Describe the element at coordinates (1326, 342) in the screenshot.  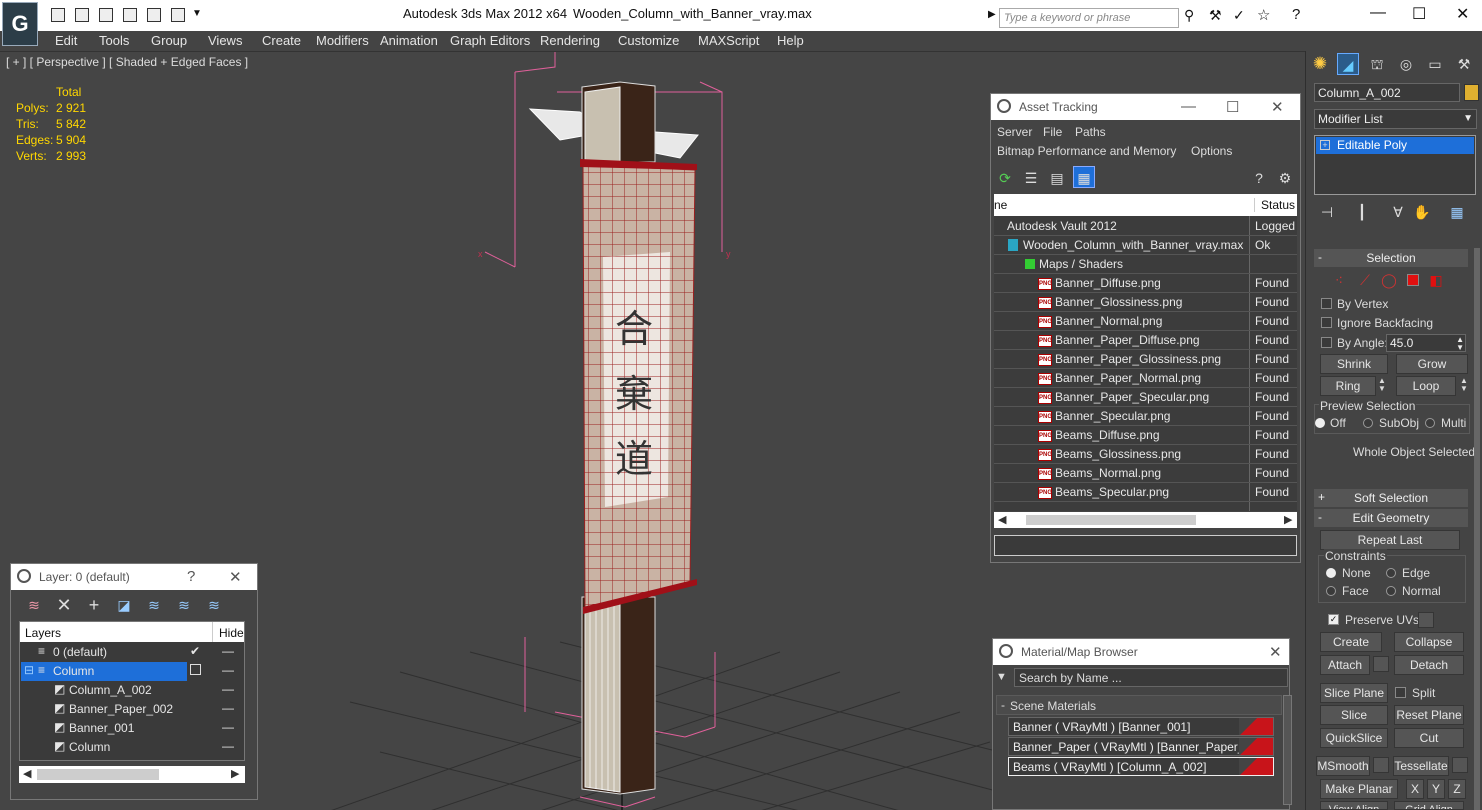
I see `by-angle-checkbox` at that location.